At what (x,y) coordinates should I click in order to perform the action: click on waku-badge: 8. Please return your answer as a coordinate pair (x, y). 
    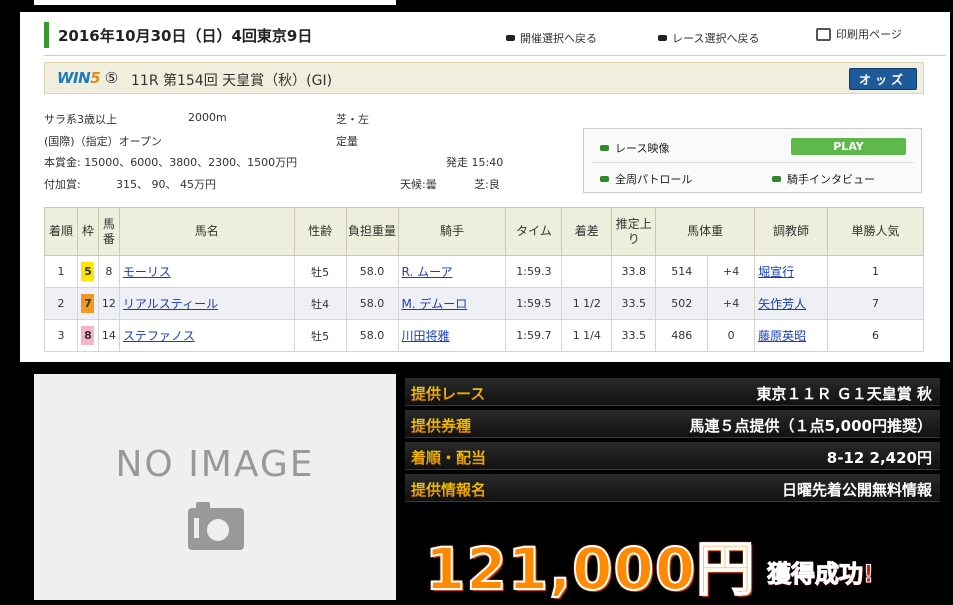
    Looking at the image, I should click on (88, 335).